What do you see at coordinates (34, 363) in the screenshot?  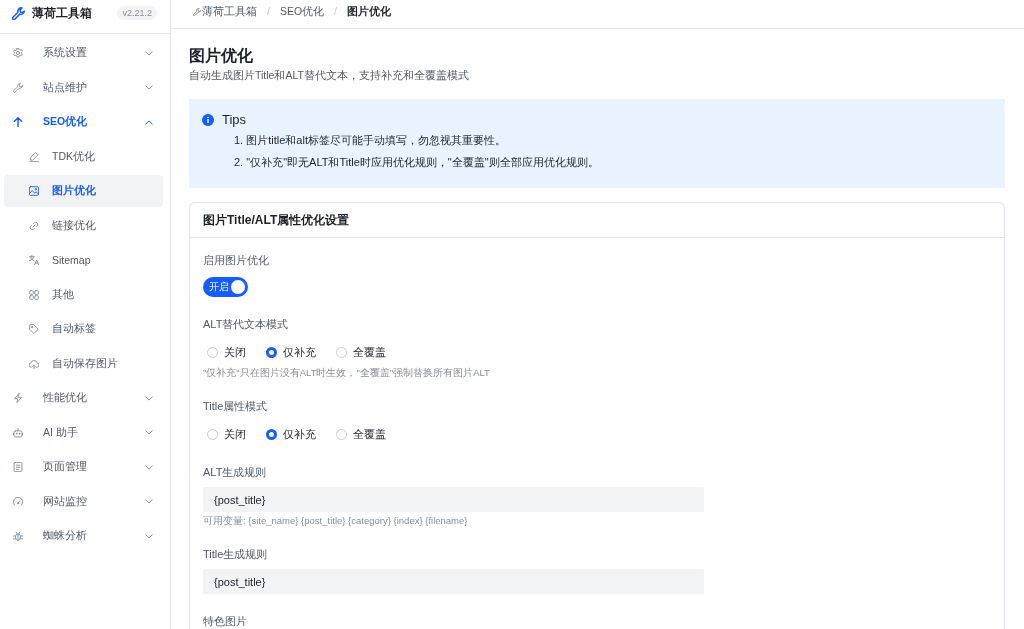 I see `cloud-icon` at bounding box center [34, 363].